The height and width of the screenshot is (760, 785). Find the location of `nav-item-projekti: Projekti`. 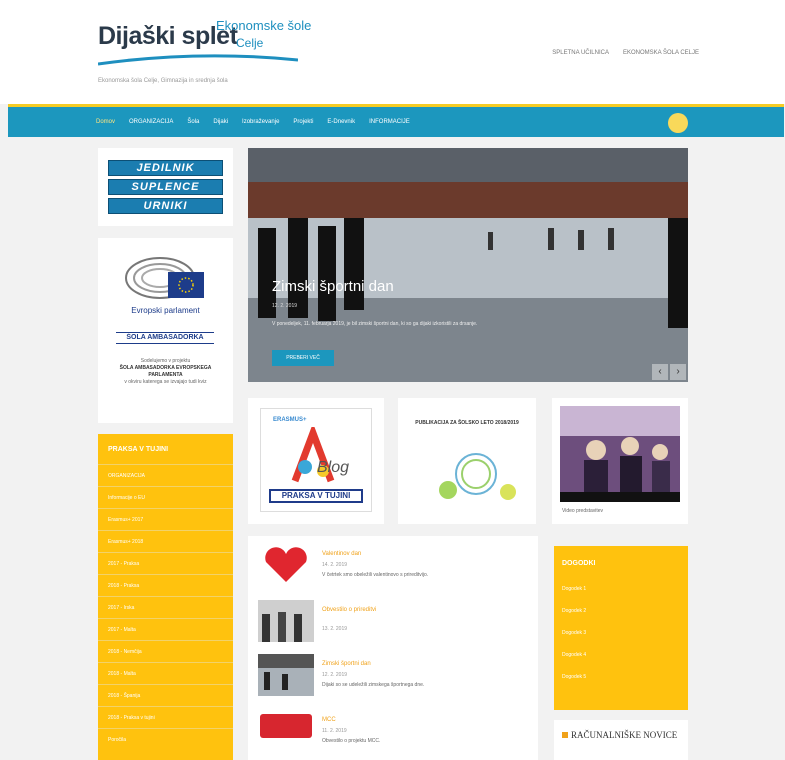

nav-item-projekti: Projekti is located at coordinates (303, 122).